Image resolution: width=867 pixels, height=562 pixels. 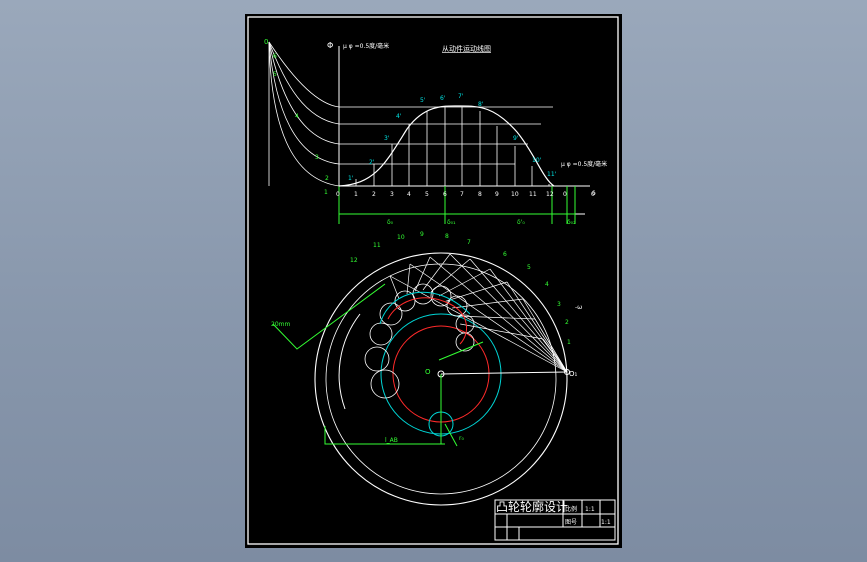 I want to click on phase-label-3: δ'₀, so click(x=521, y=222).